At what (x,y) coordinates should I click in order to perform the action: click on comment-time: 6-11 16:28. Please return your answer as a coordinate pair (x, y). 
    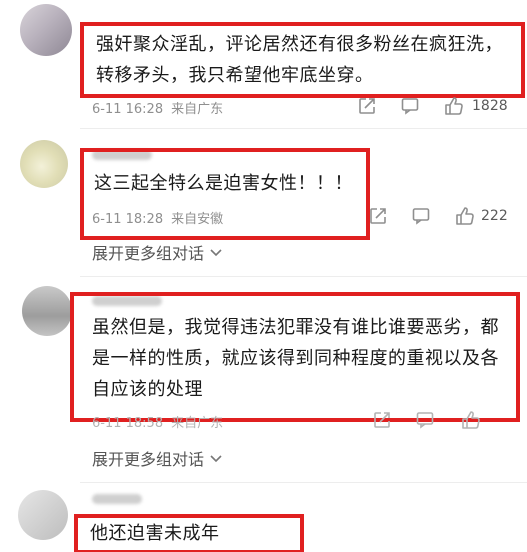
    Looking at the image, I should click on (128, 109).